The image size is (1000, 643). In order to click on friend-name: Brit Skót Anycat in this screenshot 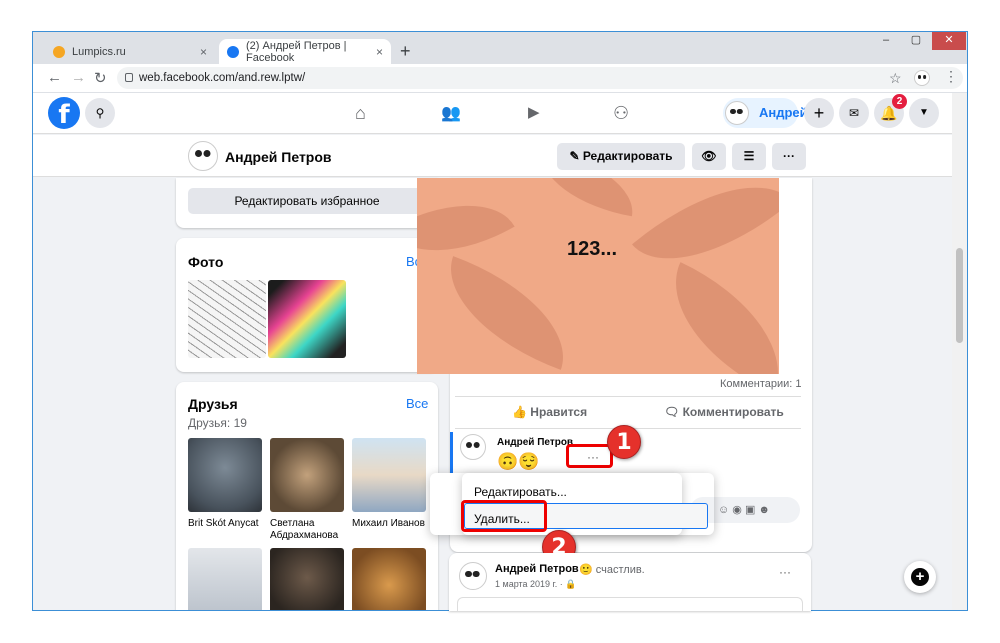, I will do `click(228, 524)`.